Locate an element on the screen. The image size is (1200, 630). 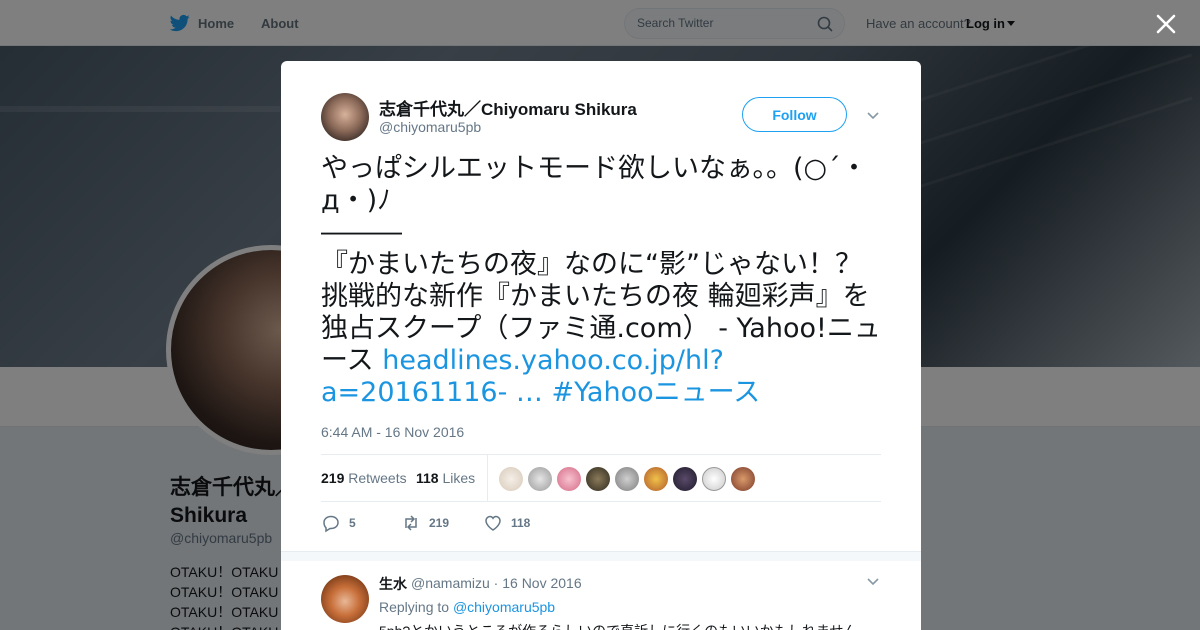
likes-stat: 118 Likes is located at coordinates (445, 478).